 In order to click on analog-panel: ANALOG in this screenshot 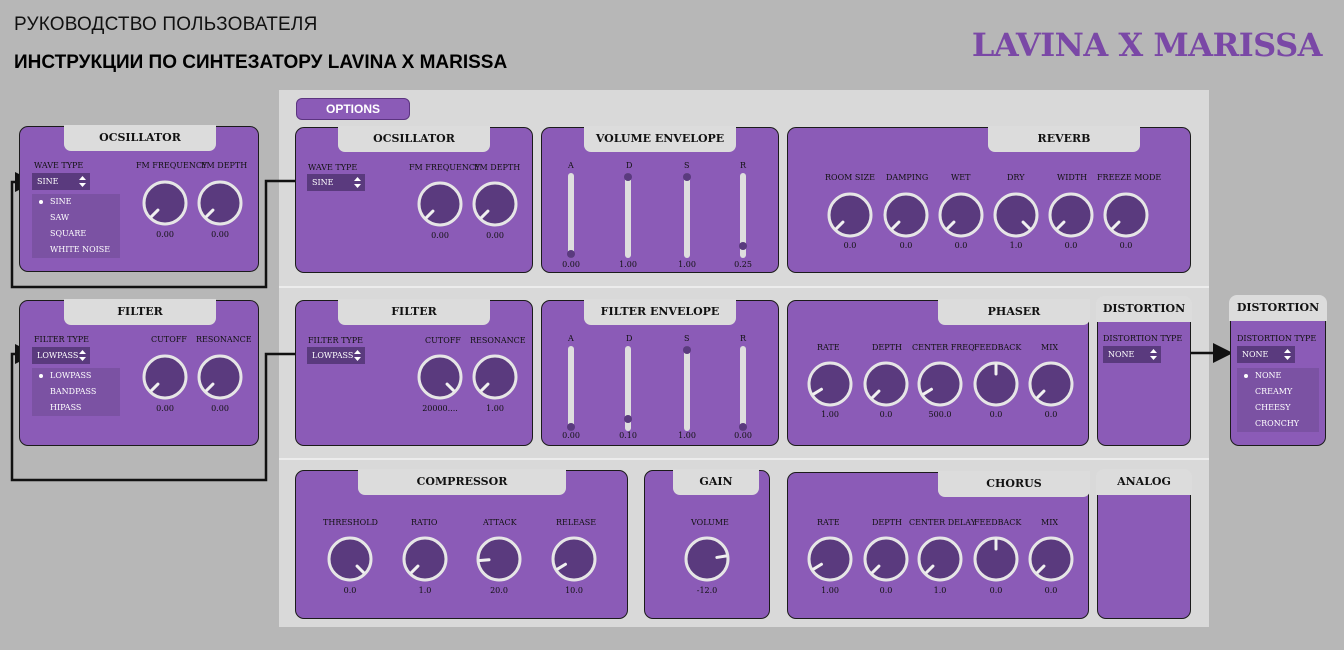, I will do `click(1144, 544)`.